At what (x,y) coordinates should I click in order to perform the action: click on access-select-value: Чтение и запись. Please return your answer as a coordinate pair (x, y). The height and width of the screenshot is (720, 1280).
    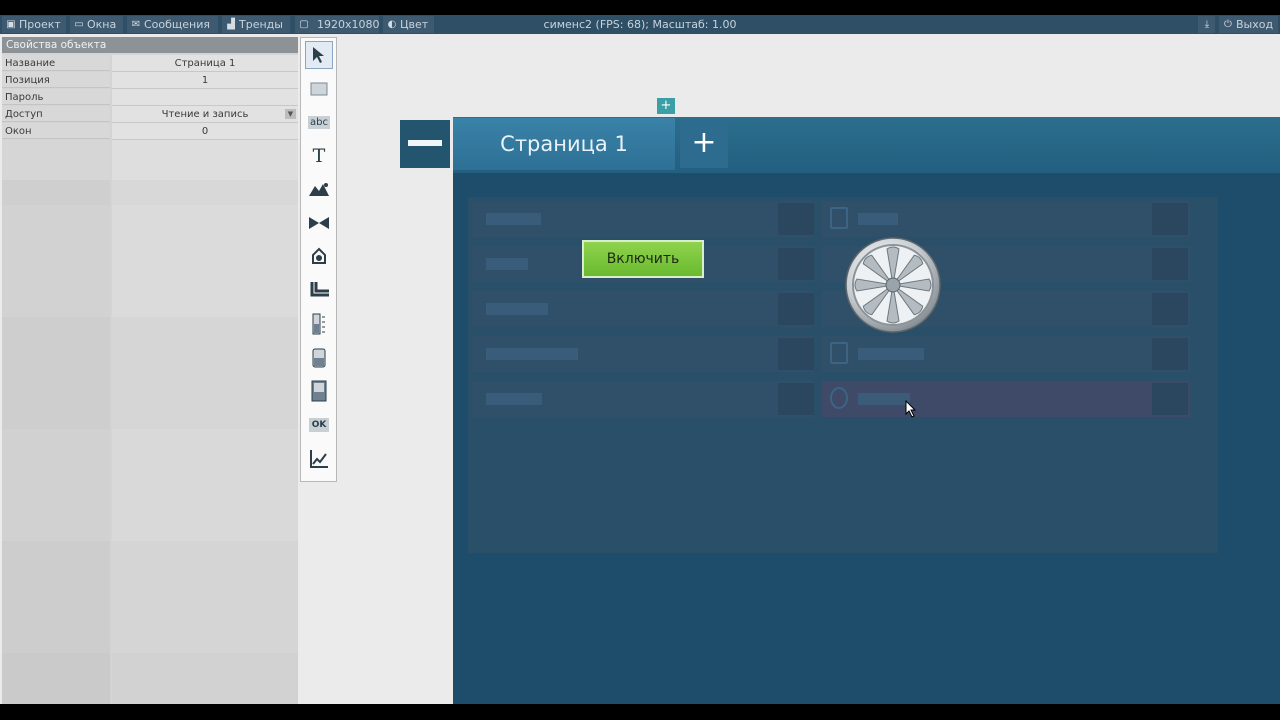
    Looking at the image, I should click on (205, 114).